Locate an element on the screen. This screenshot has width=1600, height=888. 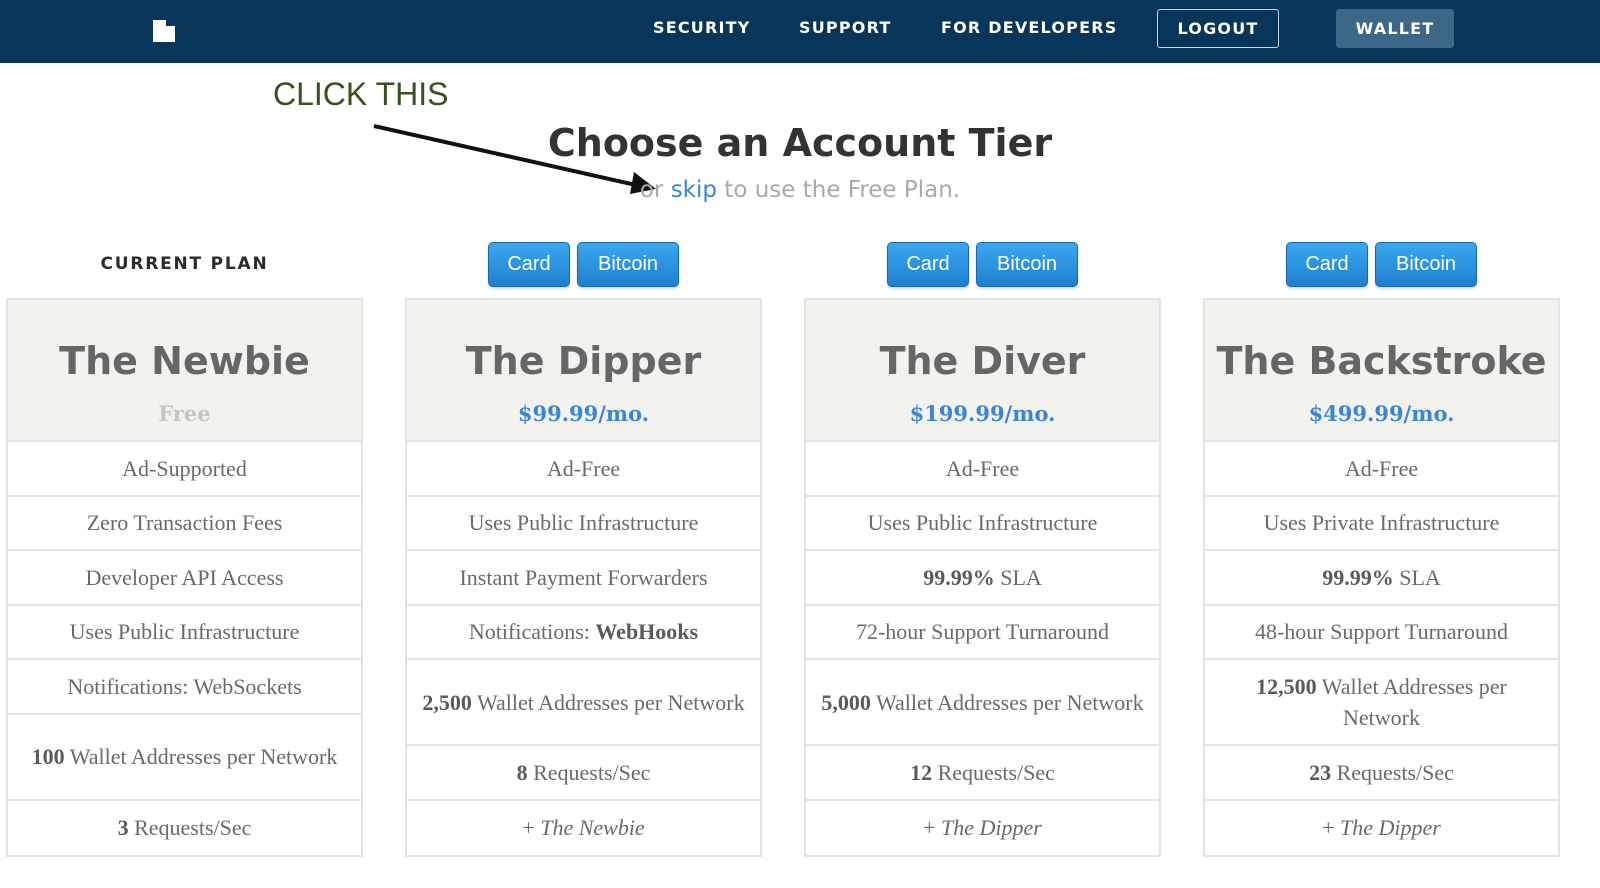
feature-text: Zero Transaction Fees is located at coordinates (185, 522).